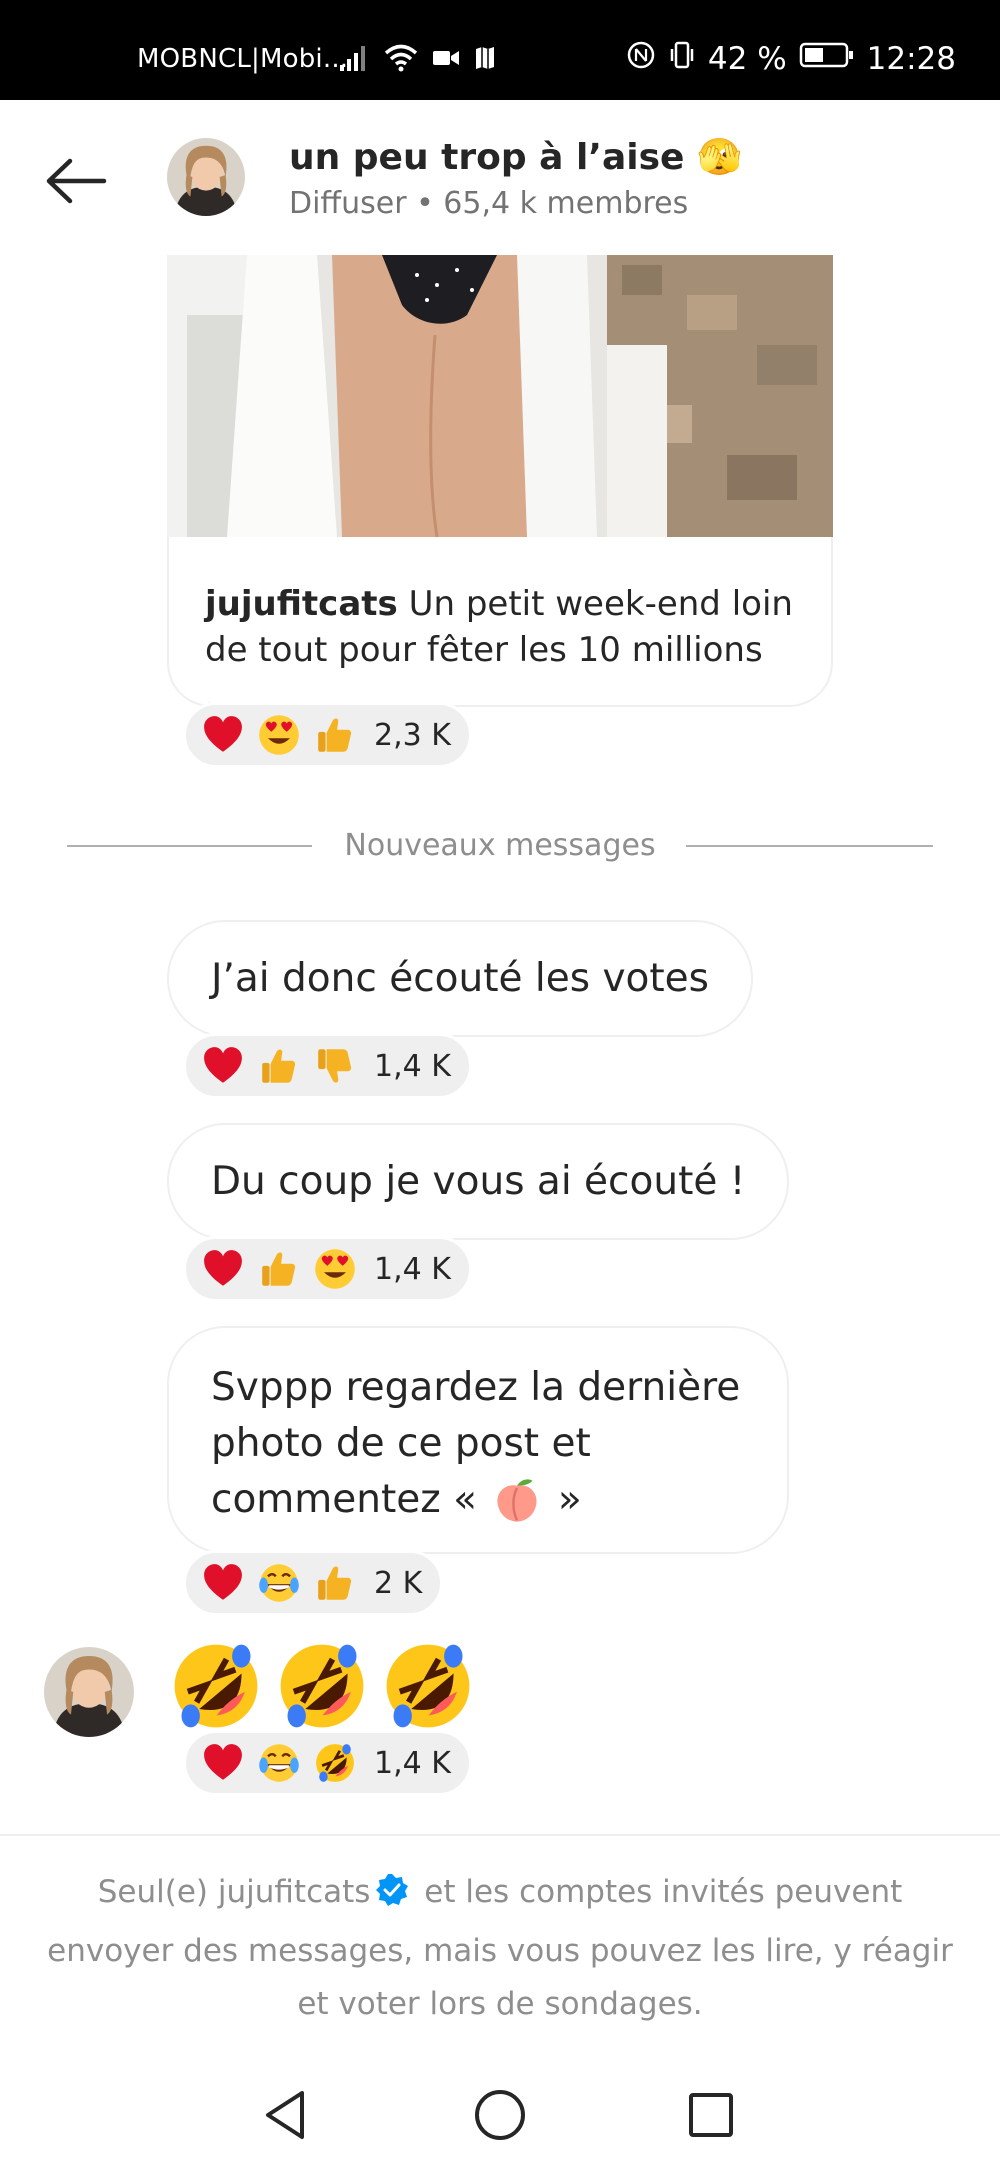 This screenshot has height=2167, width=1000. I want to click on message-text-line: Svppp regardez la dernière, so click(476, 1387).